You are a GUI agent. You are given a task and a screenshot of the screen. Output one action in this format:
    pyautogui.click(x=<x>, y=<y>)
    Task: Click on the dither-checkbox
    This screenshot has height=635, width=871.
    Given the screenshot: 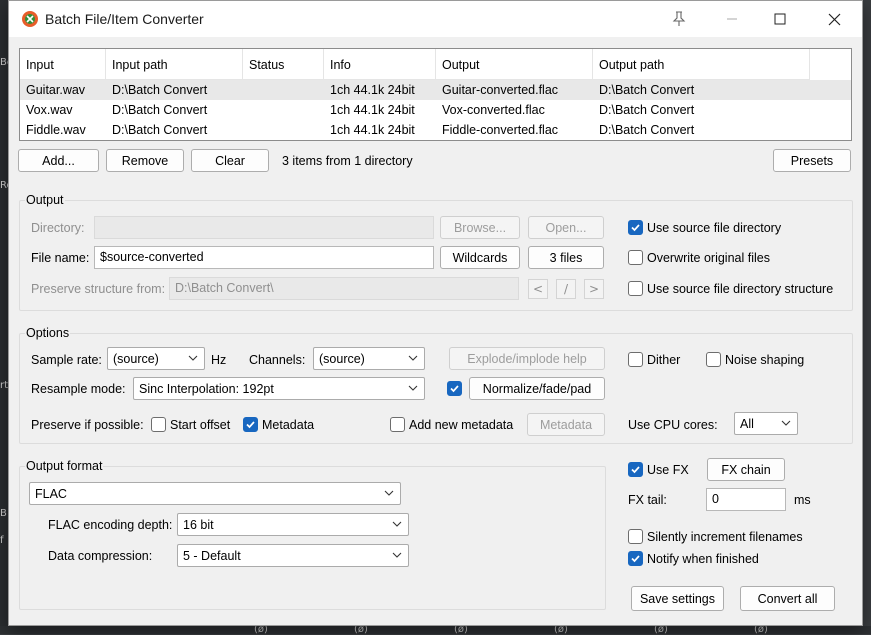 What is the action you would take?
    pyautogui.click(x=635, y=359)
    